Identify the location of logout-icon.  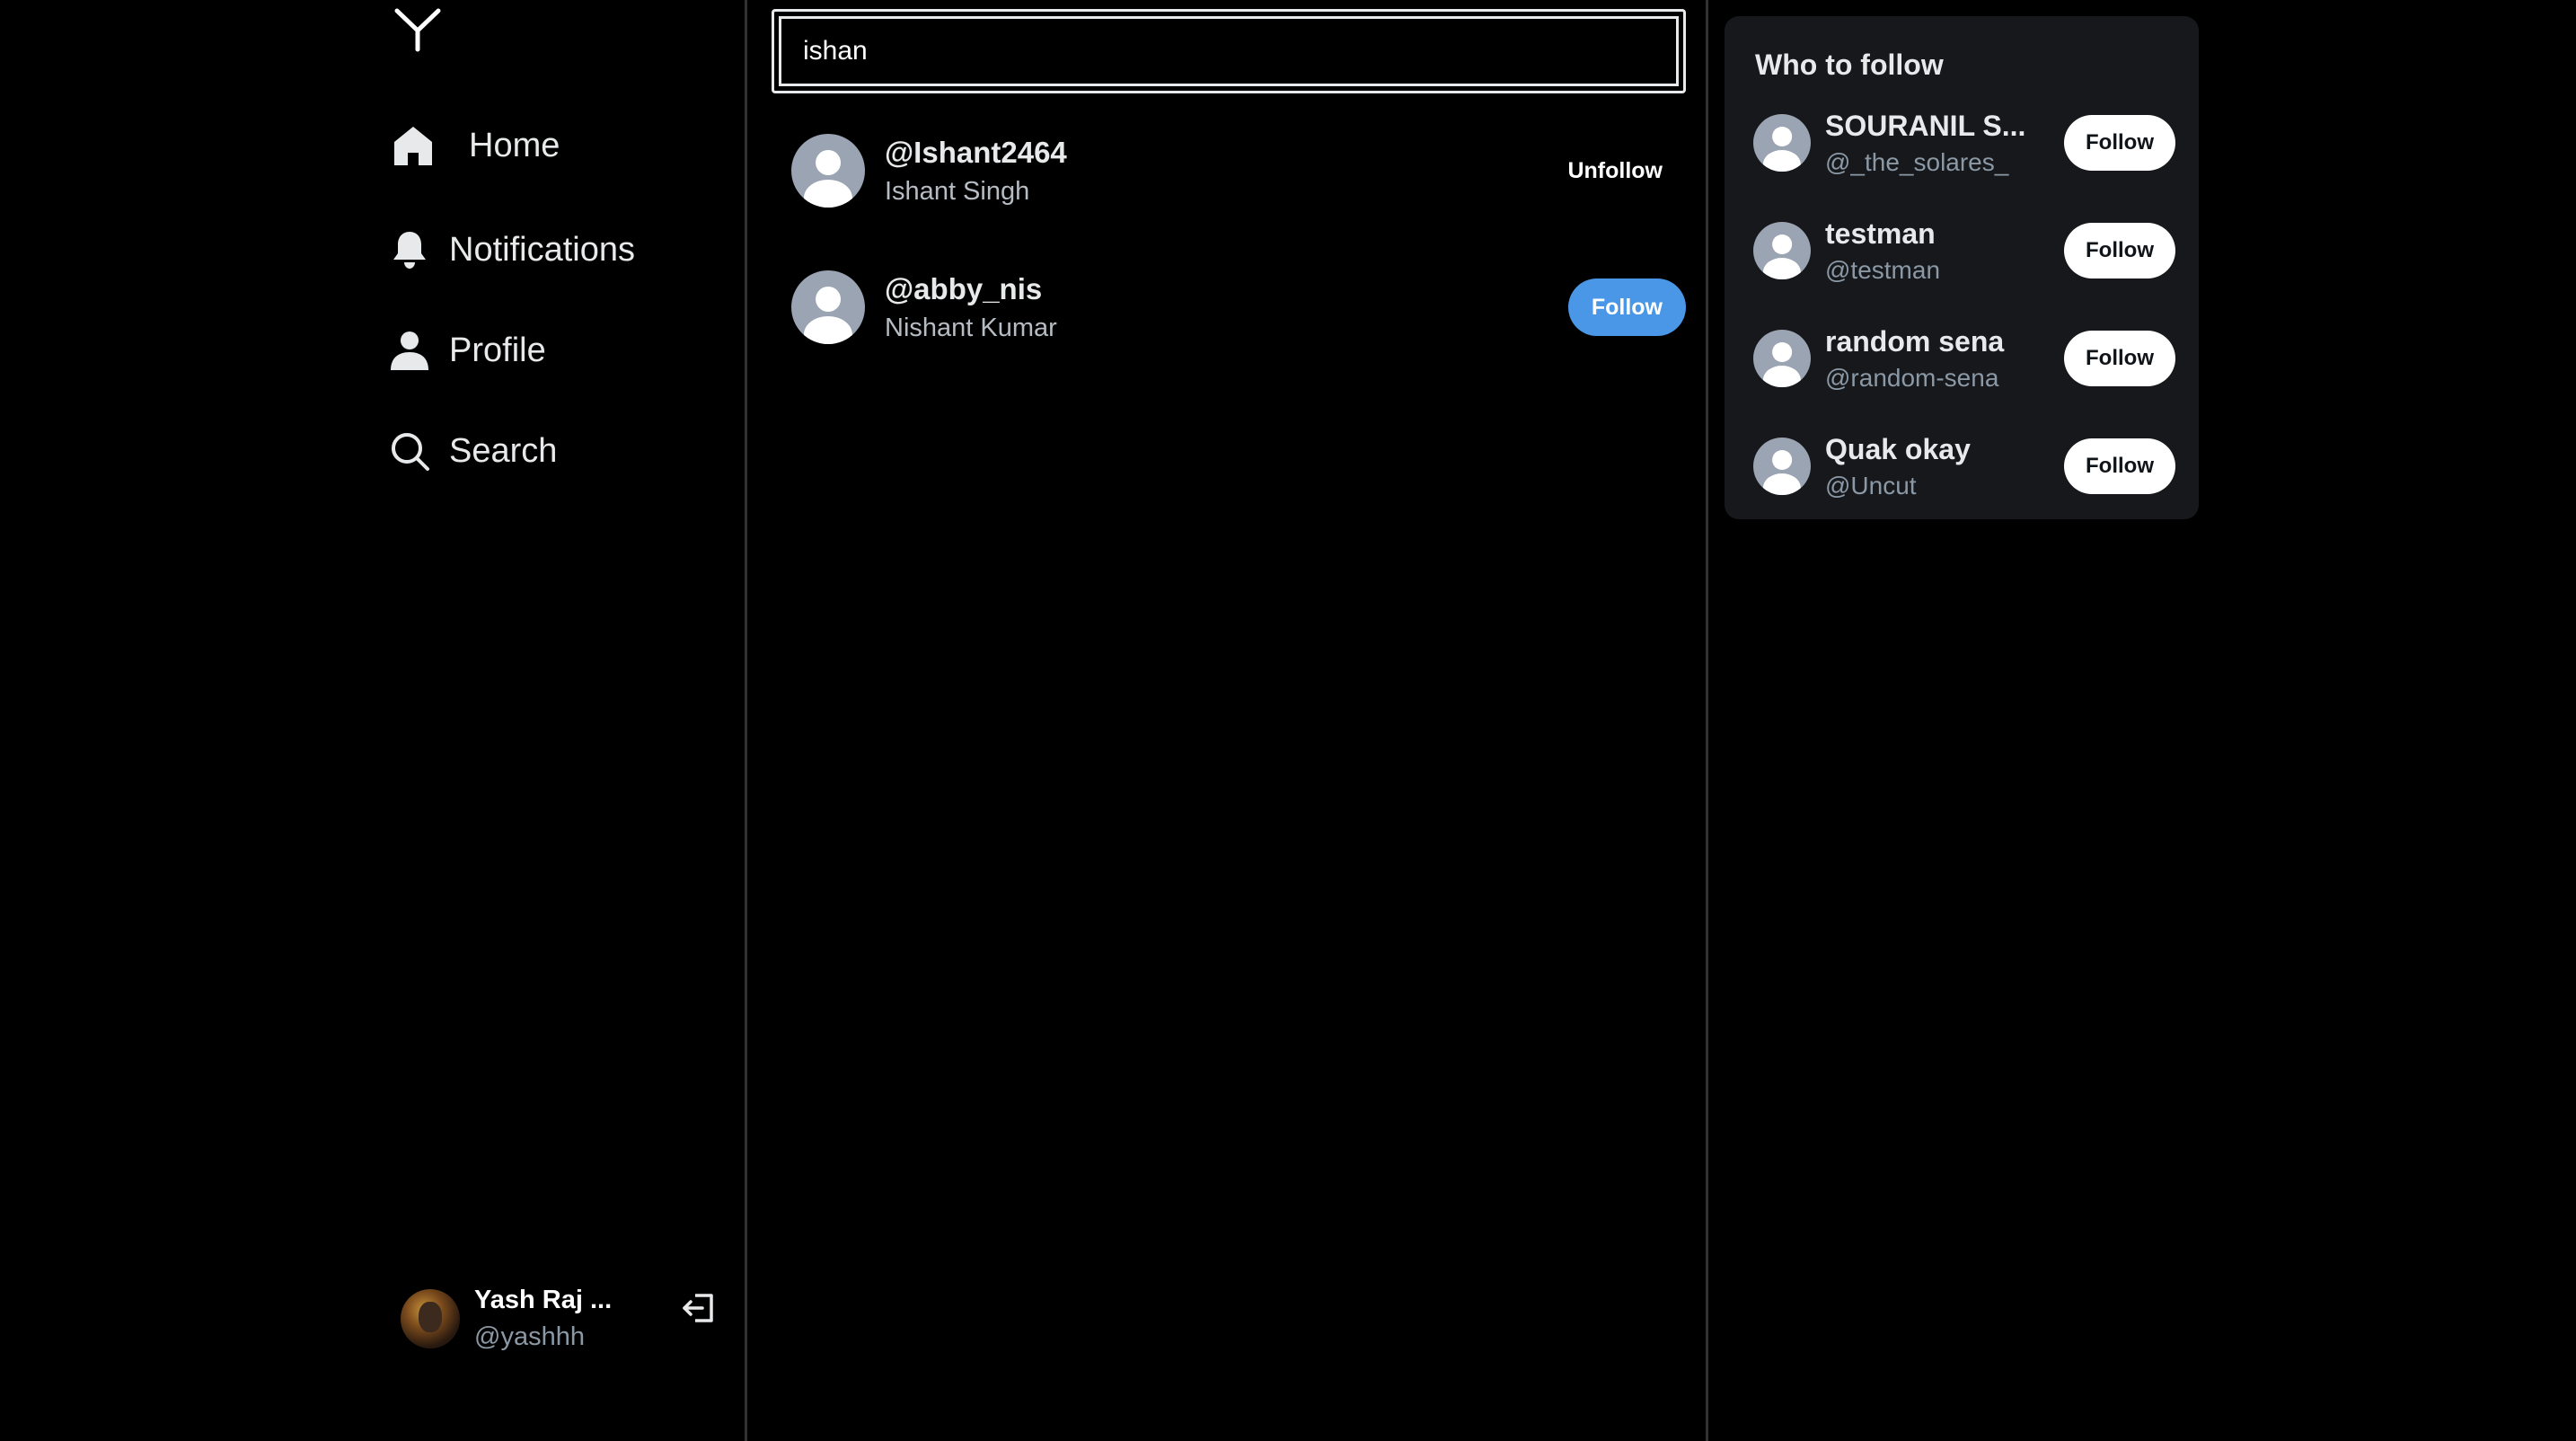
(699, 1308).